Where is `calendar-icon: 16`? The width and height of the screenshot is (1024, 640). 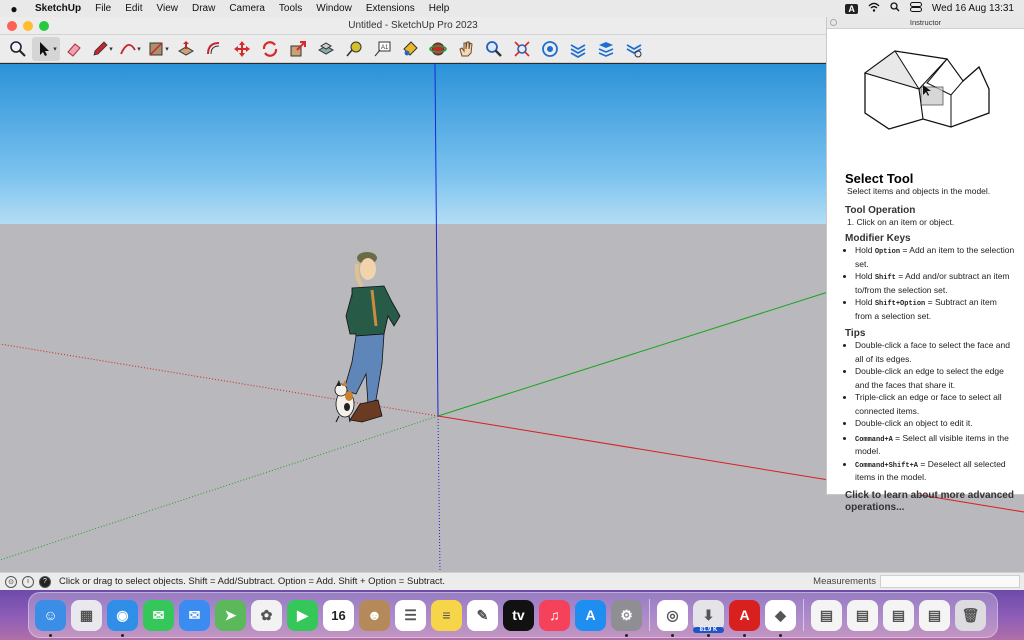 calendar-icon: 16 is located at coordinates (338, 615).